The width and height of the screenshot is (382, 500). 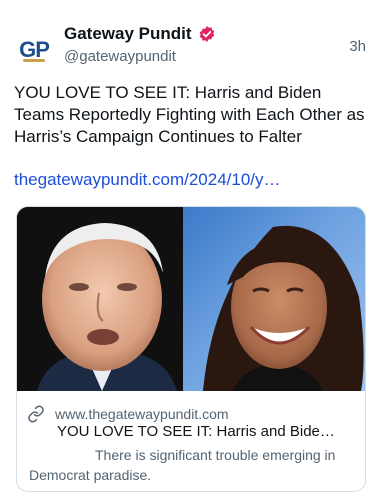 I want to click on avatar: GP, so click(x=34, y=50).